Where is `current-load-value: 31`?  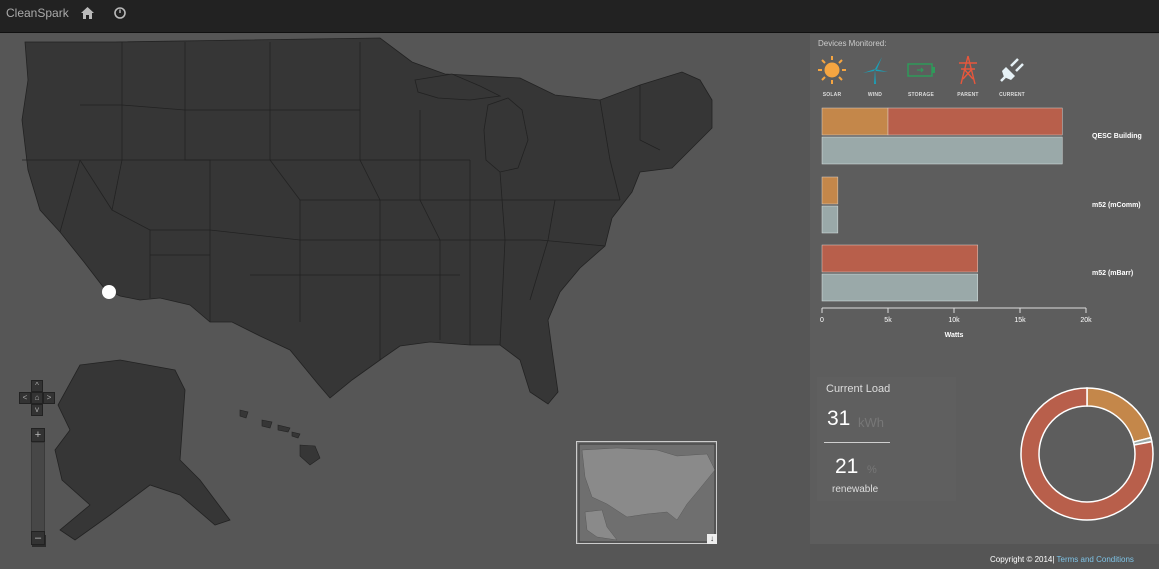
current-load-value: 31 is located at coordinates (839, 418).